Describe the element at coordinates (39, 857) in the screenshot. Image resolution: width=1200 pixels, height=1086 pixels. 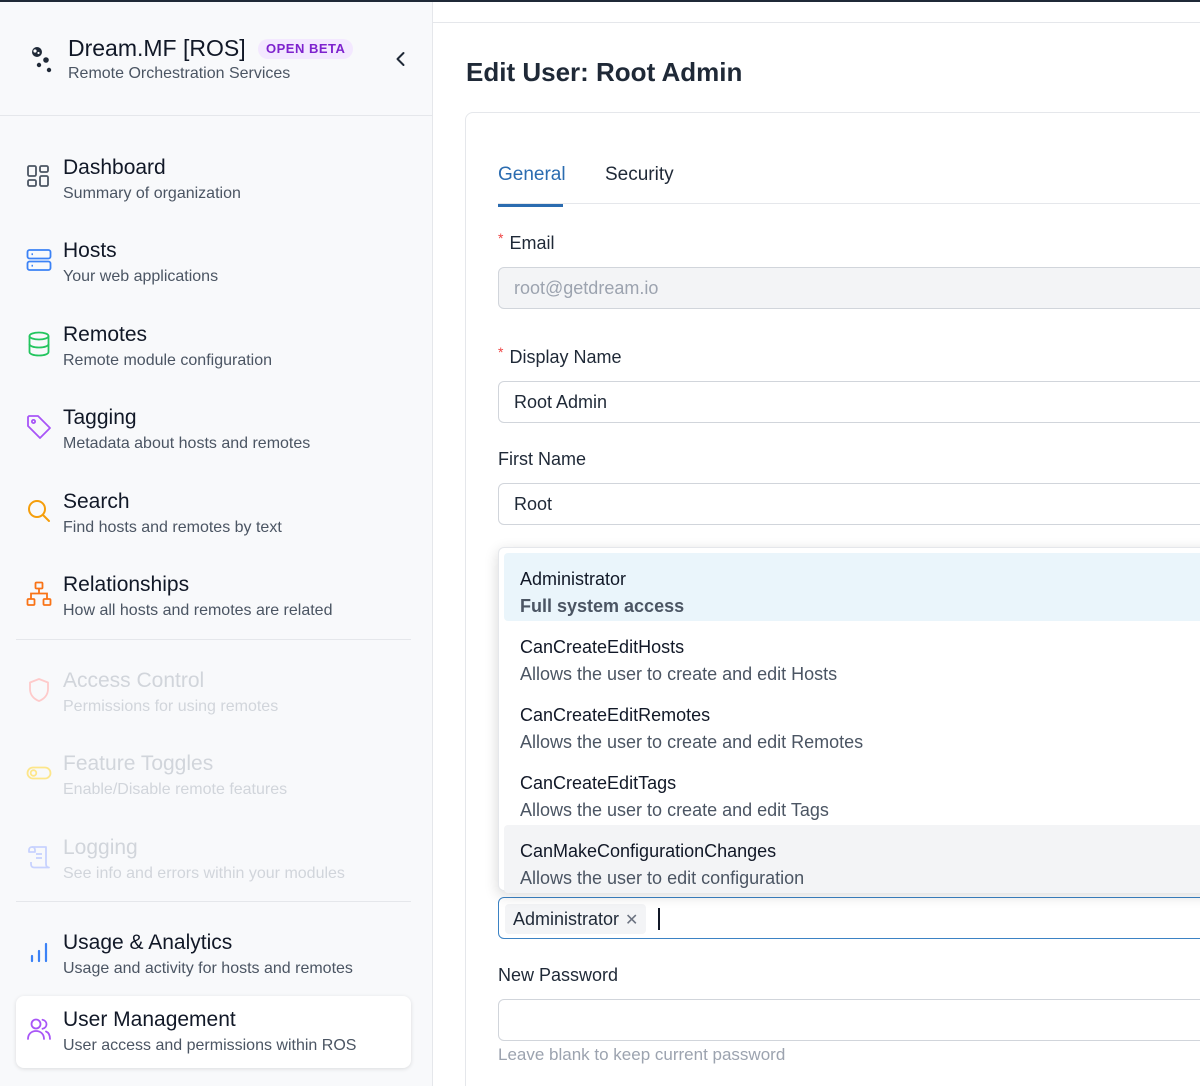
I see `scroll-icon` at that location.